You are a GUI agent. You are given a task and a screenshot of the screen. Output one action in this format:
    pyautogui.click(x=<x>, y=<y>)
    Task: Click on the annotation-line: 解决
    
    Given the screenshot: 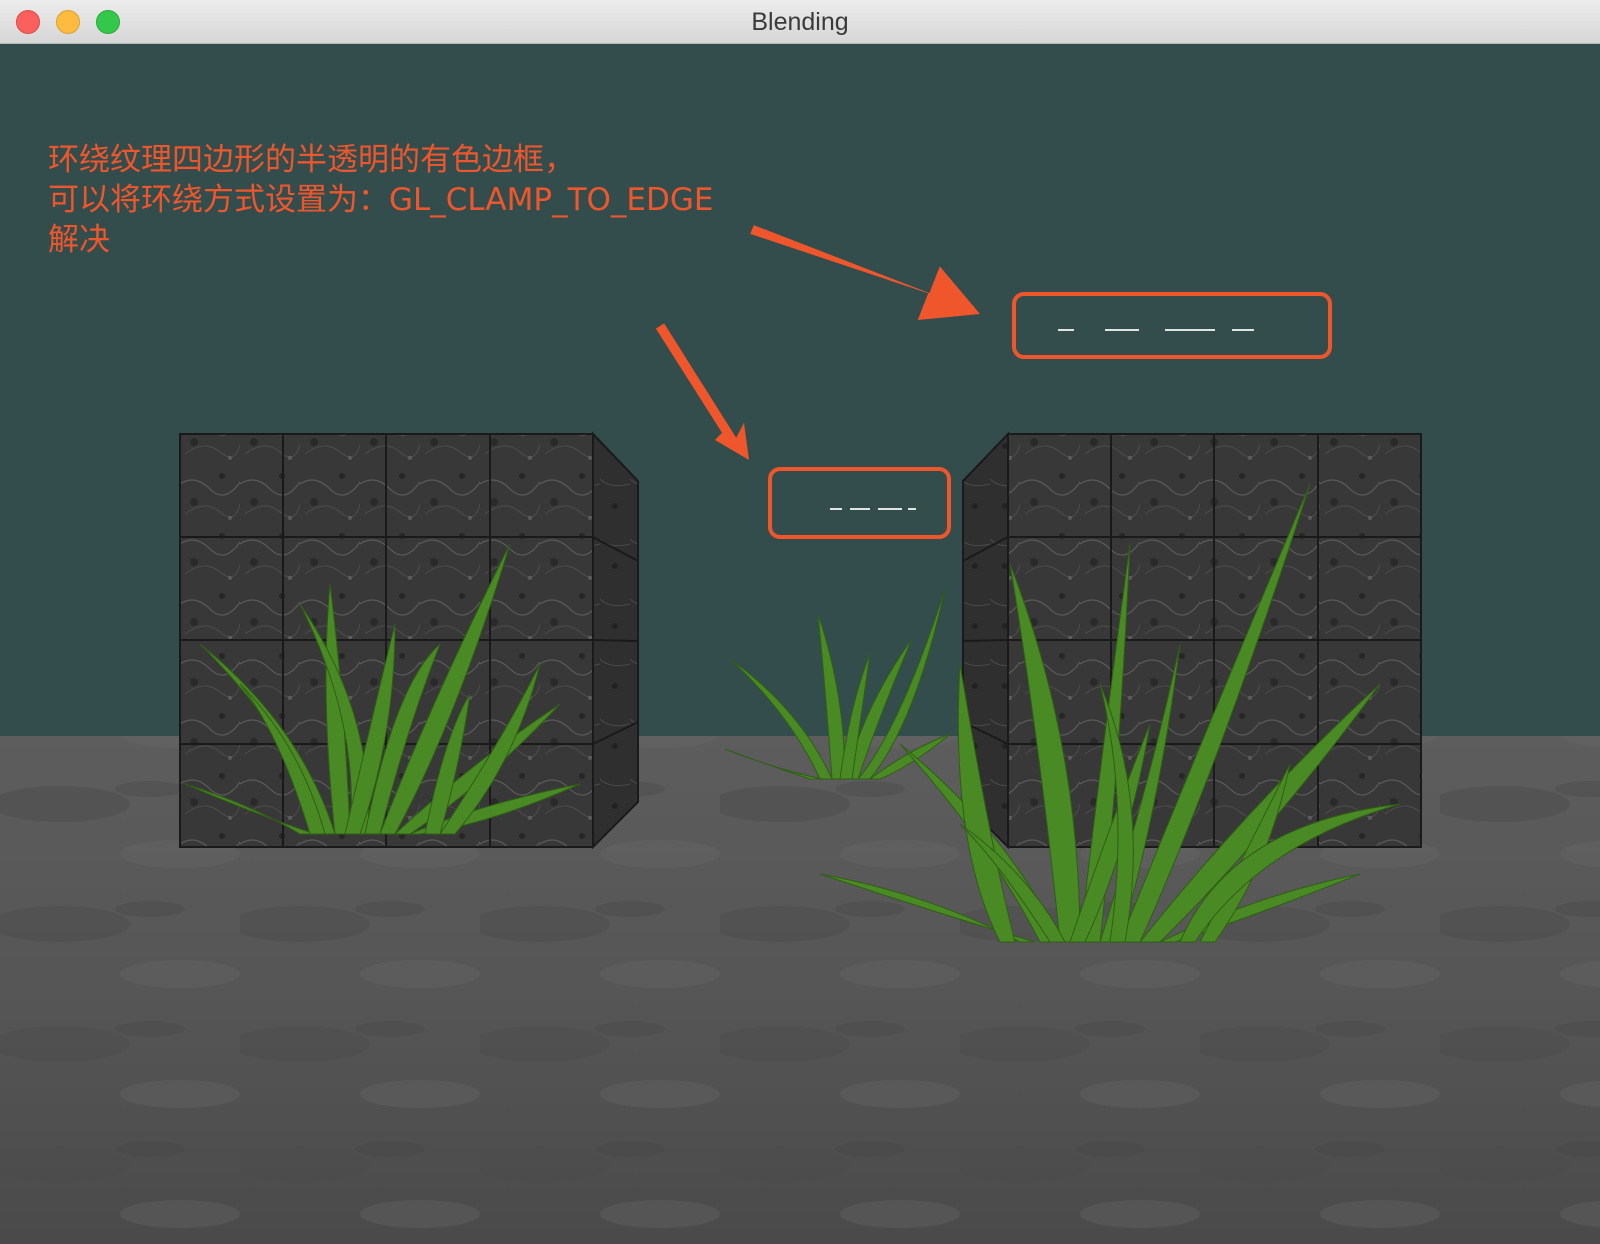 What is the action you would take?
    pyautogui.click(x=79, y=240)
    